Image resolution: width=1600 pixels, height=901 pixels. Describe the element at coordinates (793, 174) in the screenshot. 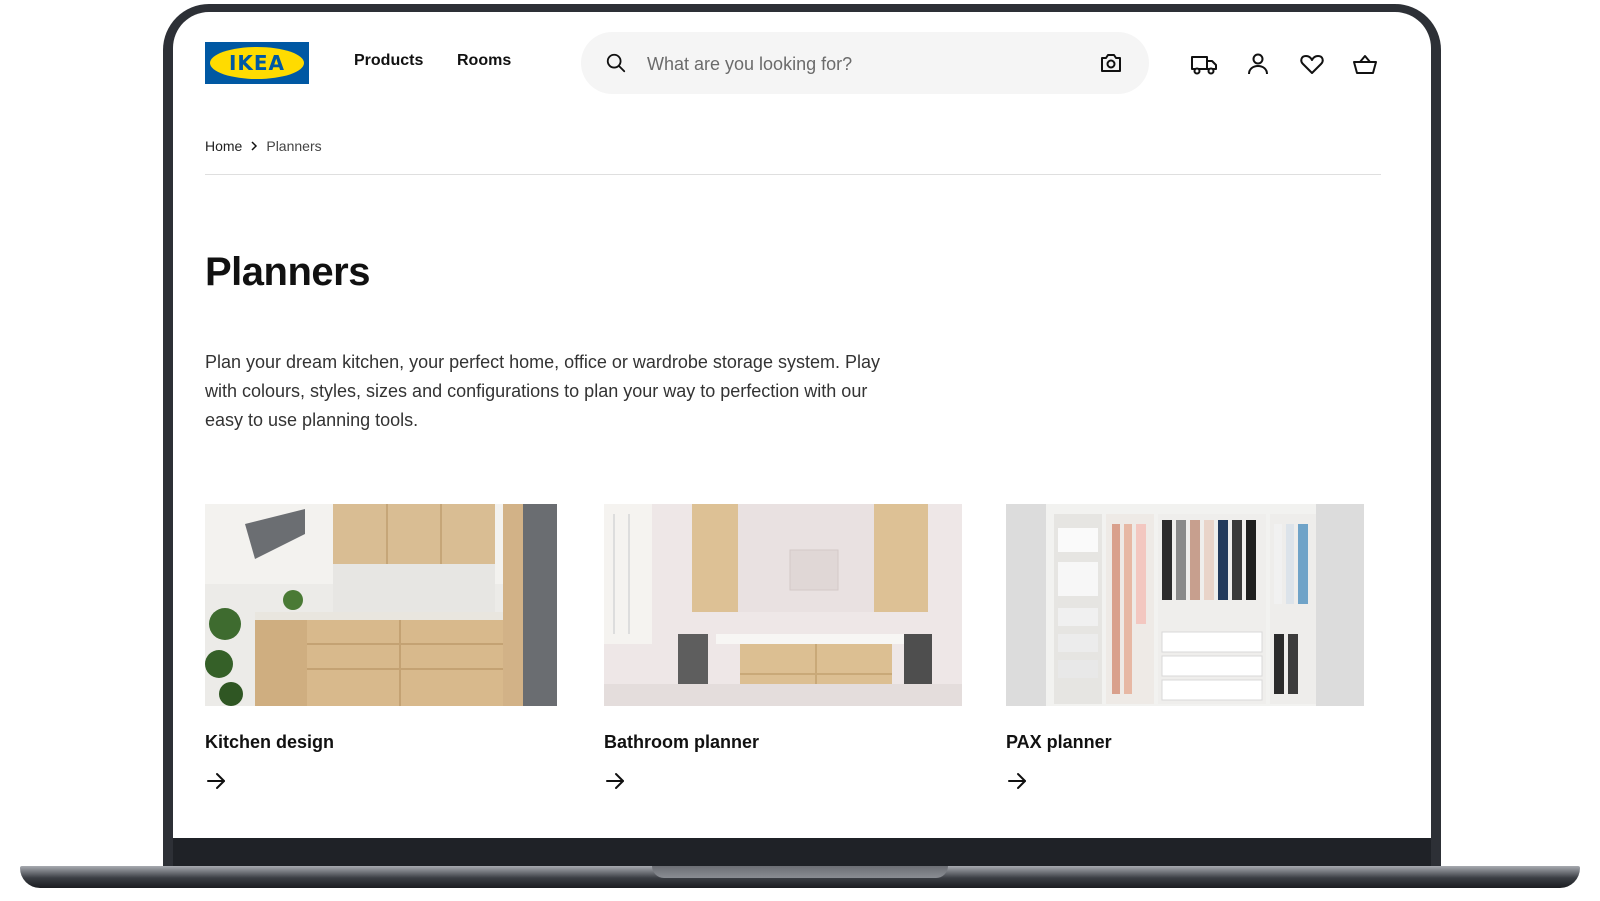

I see `breadcrumb-divider` at that location.